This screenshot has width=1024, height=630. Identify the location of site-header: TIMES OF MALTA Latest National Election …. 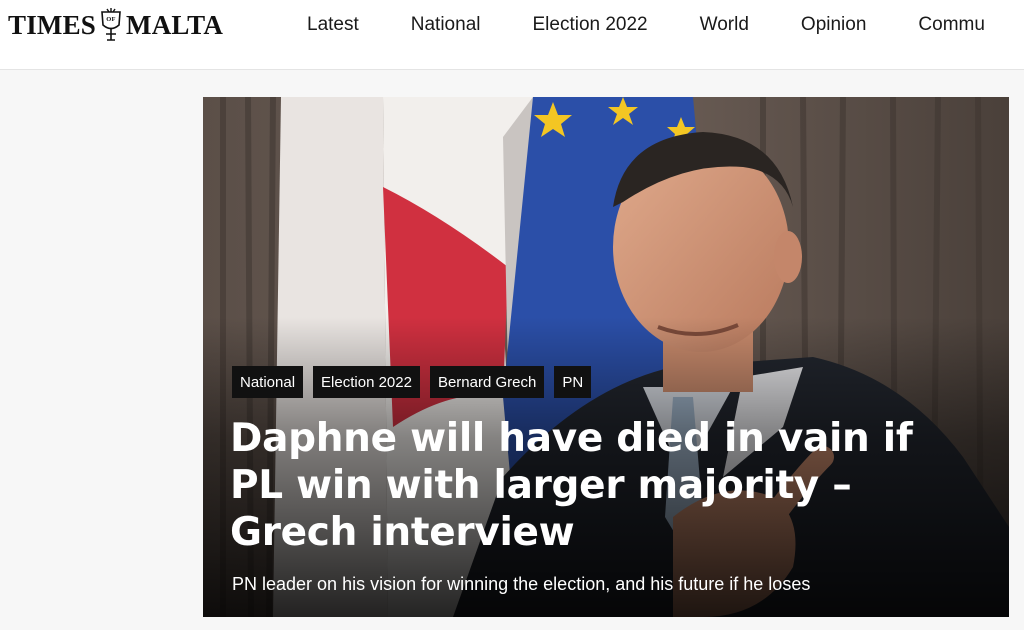
(512, 35).